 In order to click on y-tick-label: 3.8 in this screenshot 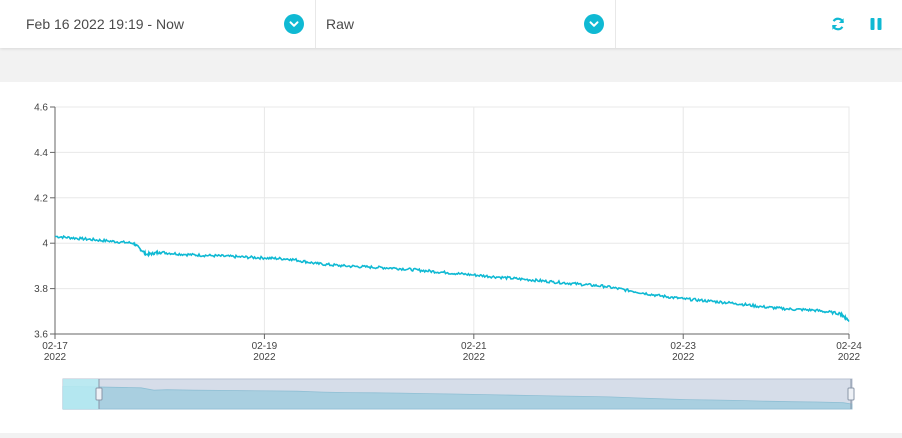, I will do `click(41, 289)`.